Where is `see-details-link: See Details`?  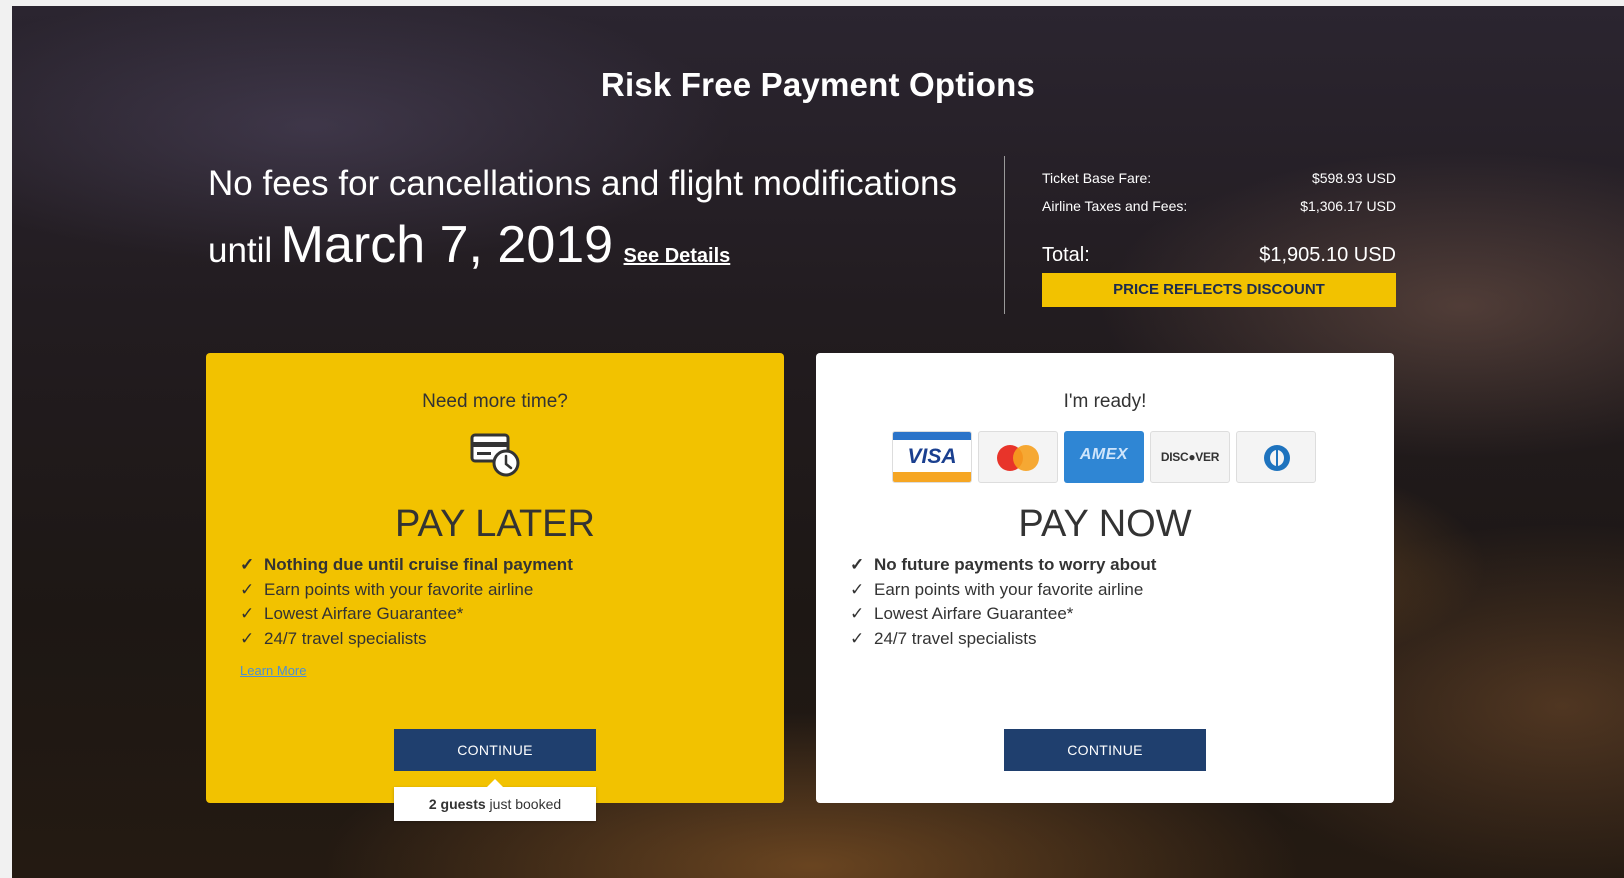 see-details-link: See Details is located at coordinates (677, 256).